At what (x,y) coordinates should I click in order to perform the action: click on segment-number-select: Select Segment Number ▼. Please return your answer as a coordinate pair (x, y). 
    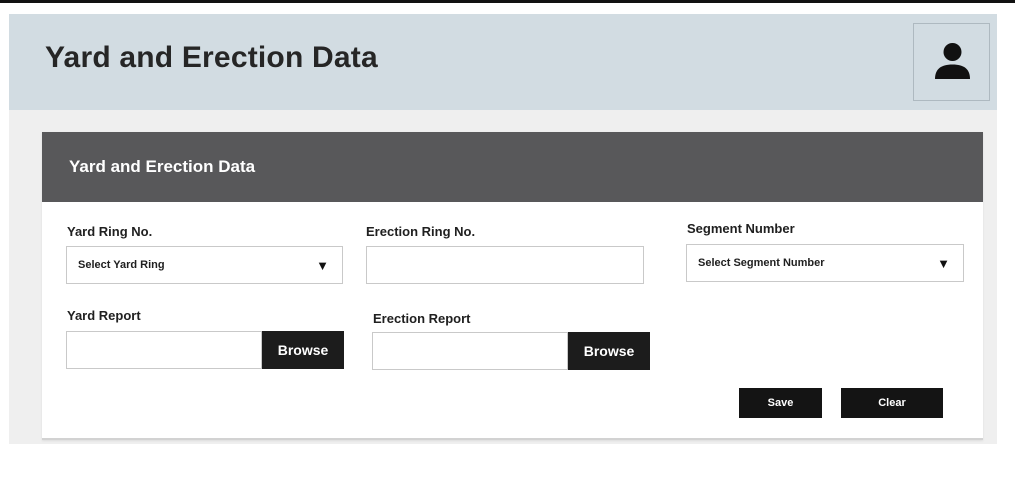
    Looking at the image, I should click on (825, 263).